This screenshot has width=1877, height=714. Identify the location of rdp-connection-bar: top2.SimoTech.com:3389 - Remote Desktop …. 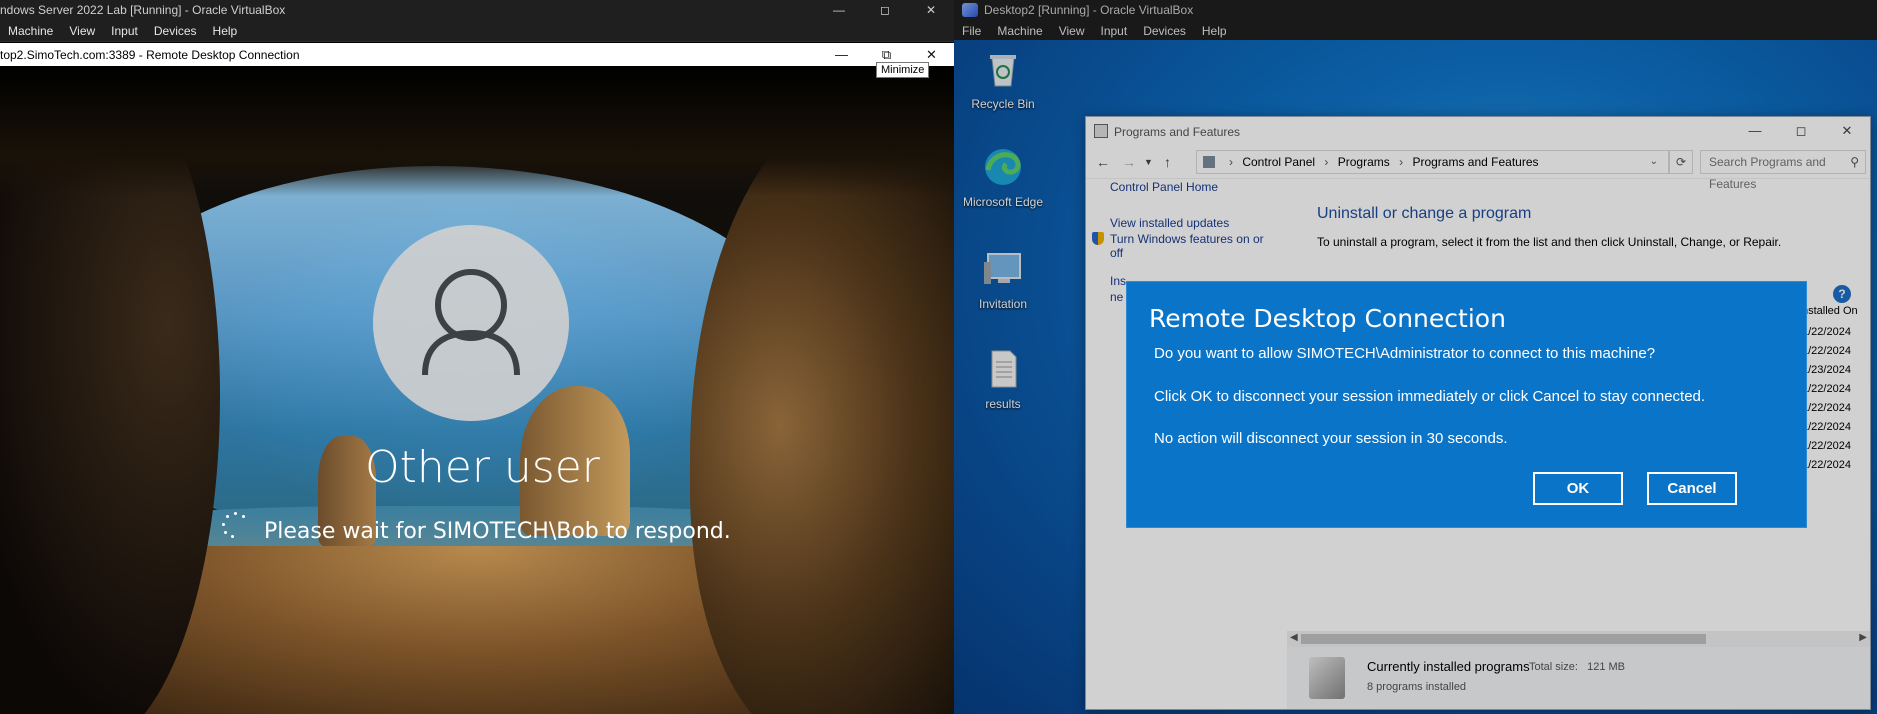
(477, 54).